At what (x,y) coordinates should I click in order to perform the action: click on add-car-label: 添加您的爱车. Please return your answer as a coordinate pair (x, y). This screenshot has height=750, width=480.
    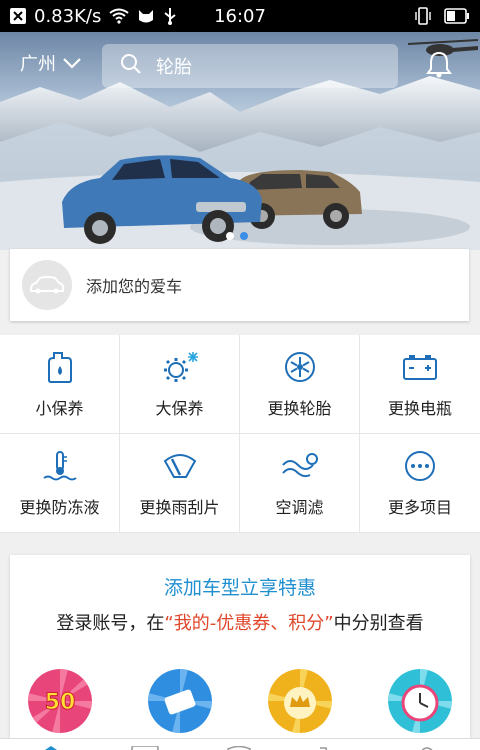
    Looking at the image, I should click on (134, 286).